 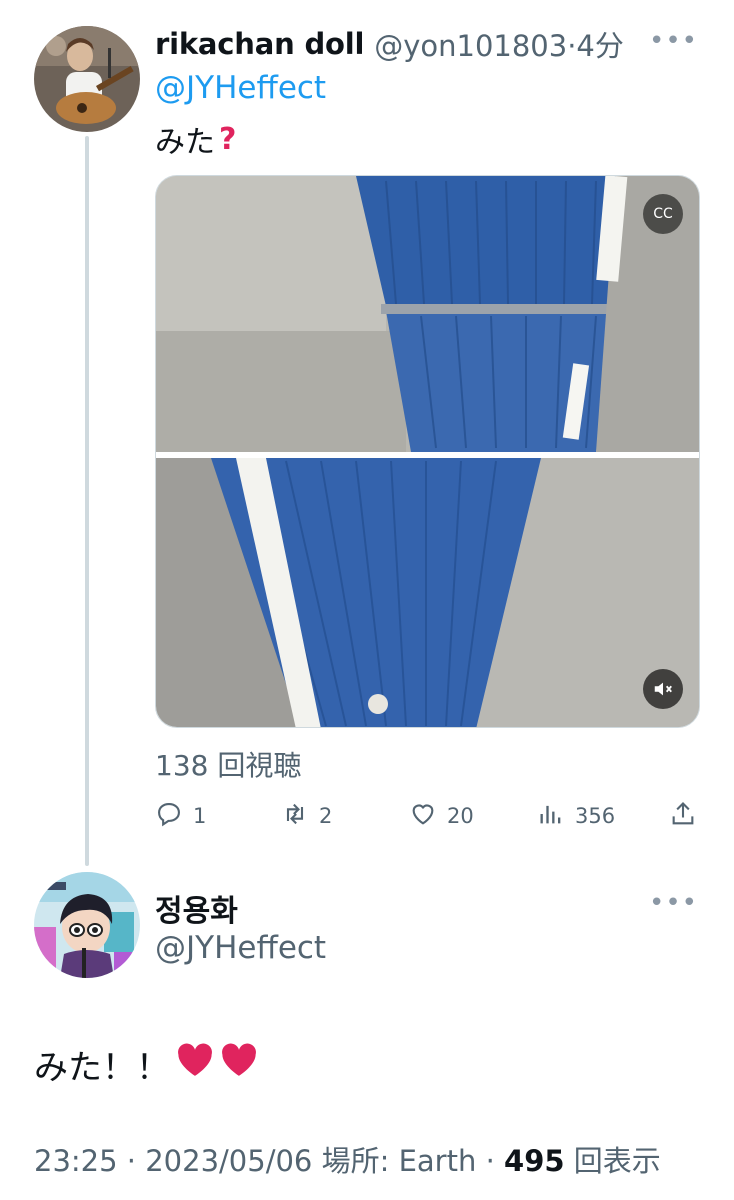 What do you see at coordinates (87, 501) in the screenshot?
I see `thread-connector-line` at bounding box center [87, 501].